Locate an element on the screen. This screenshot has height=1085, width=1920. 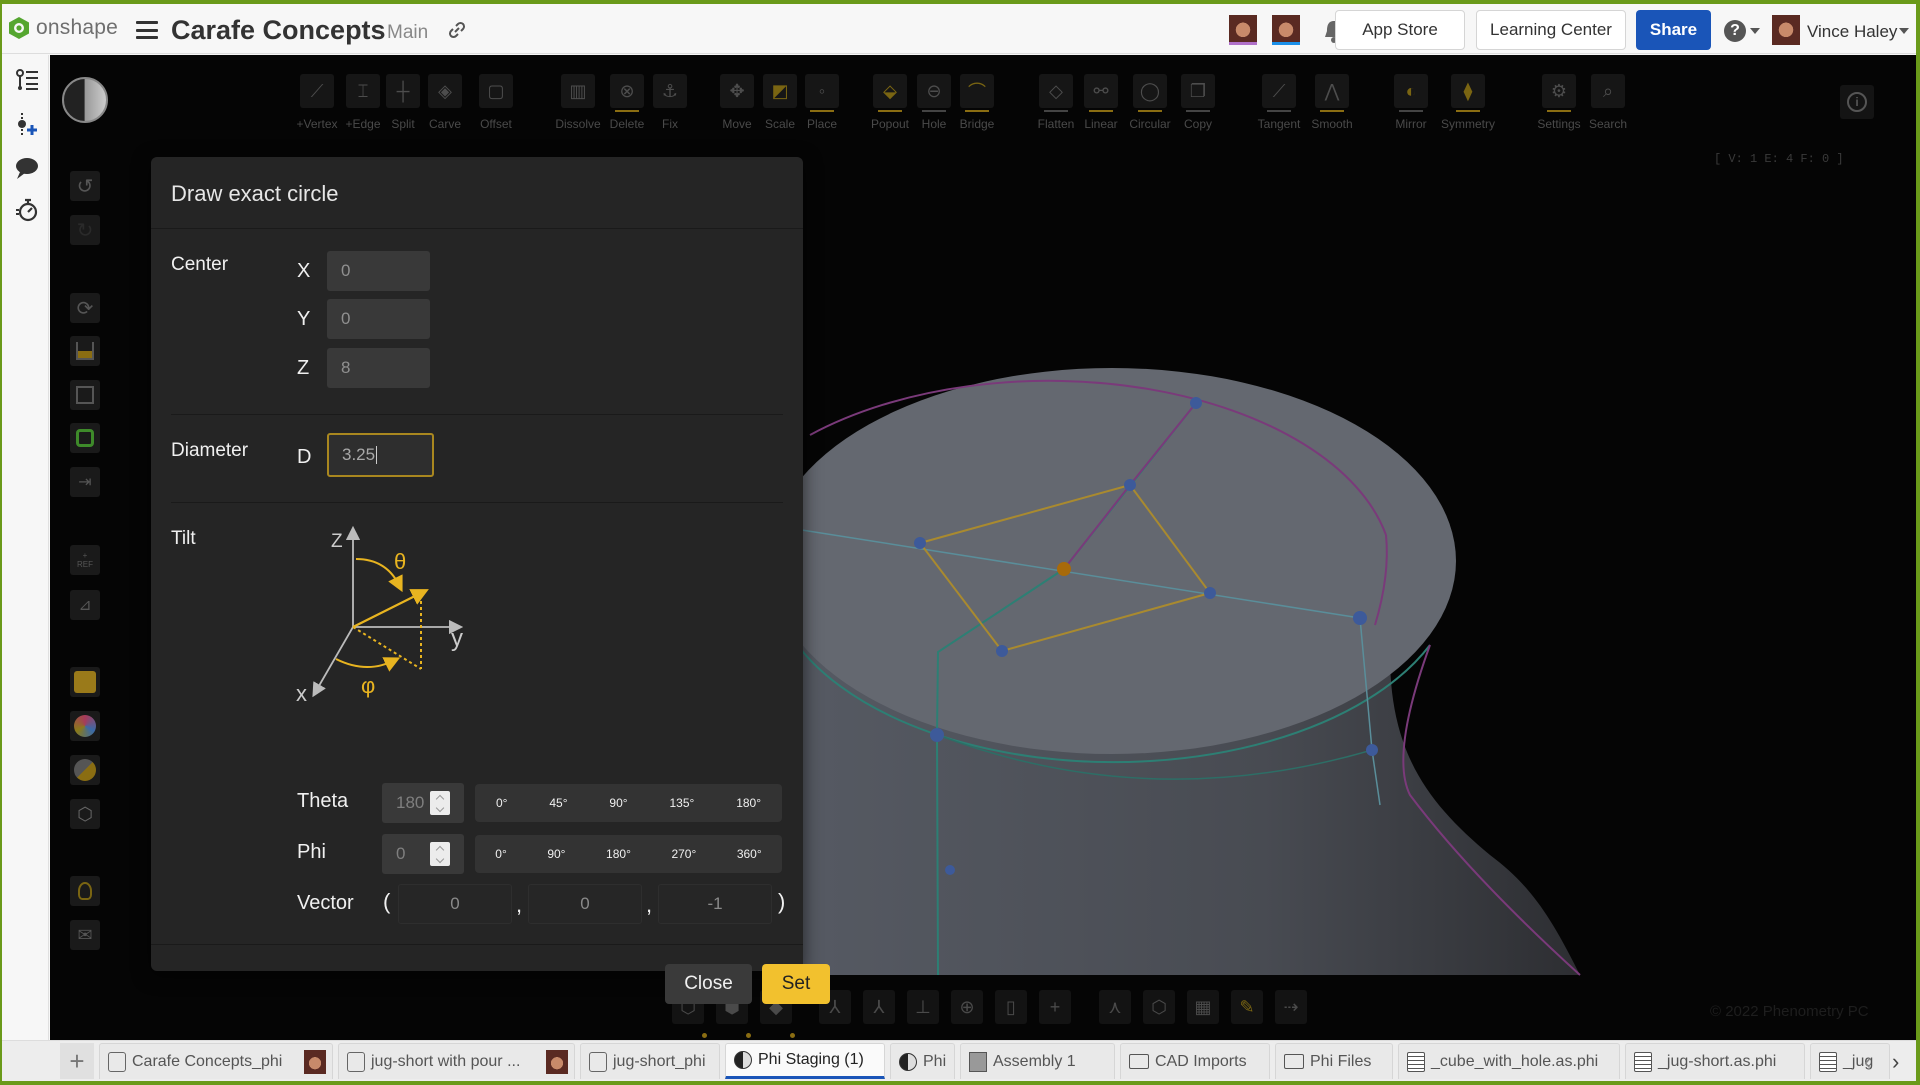
help-dropdown-caret is located at coordinates (1755, 31).